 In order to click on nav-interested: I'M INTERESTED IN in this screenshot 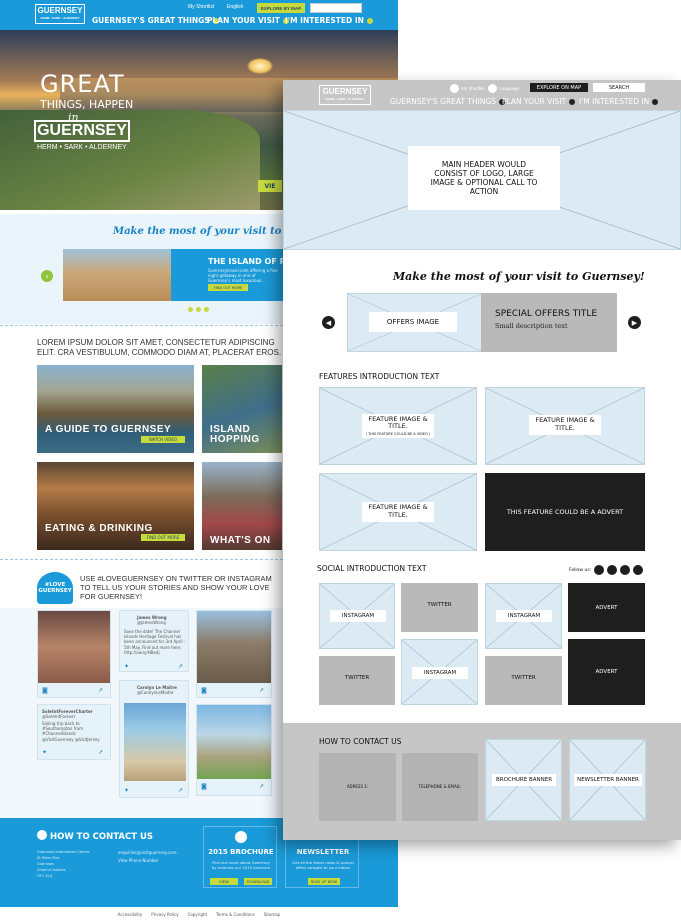, I will do `click(329, 20)`.